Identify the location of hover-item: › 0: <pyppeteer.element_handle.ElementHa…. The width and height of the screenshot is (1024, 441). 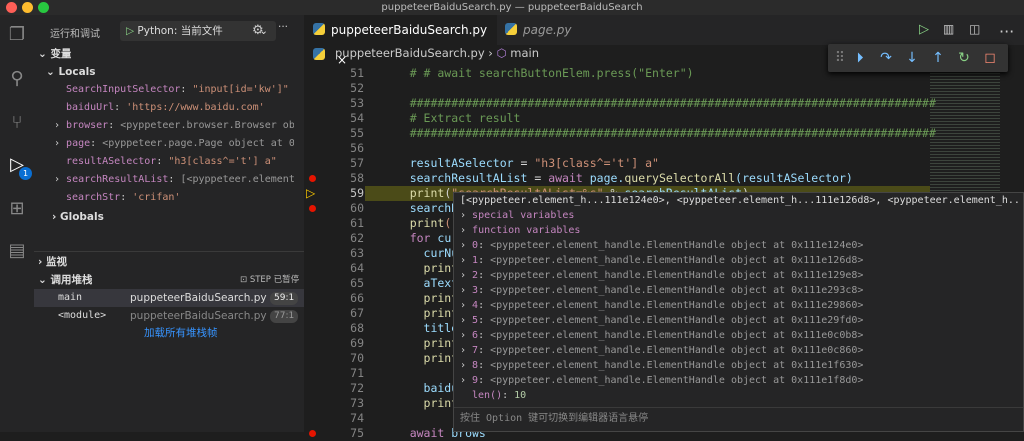
(661, 245).